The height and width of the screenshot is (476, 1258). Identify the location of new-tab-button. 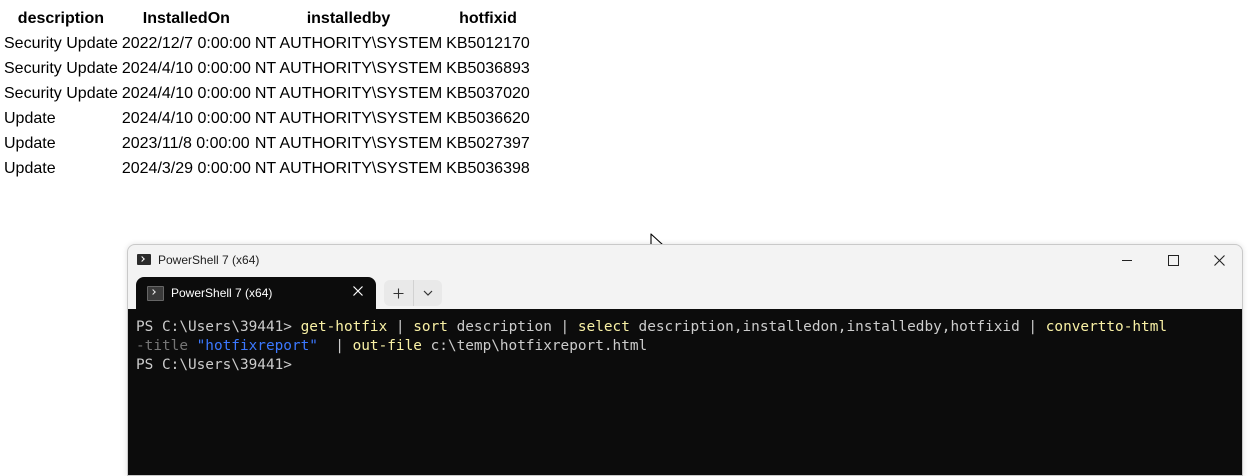
(399, 293).